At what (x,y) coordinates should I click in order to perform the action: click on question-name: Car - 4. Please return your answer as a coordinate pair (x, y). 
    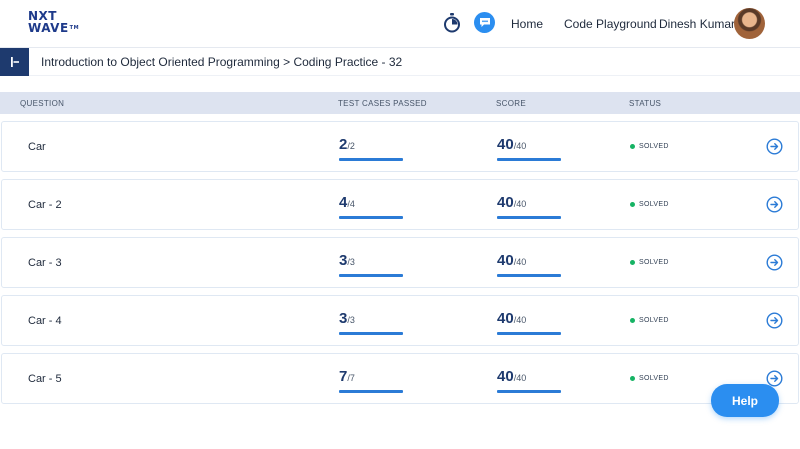
    Looking at the image, I should click on (45, 321).